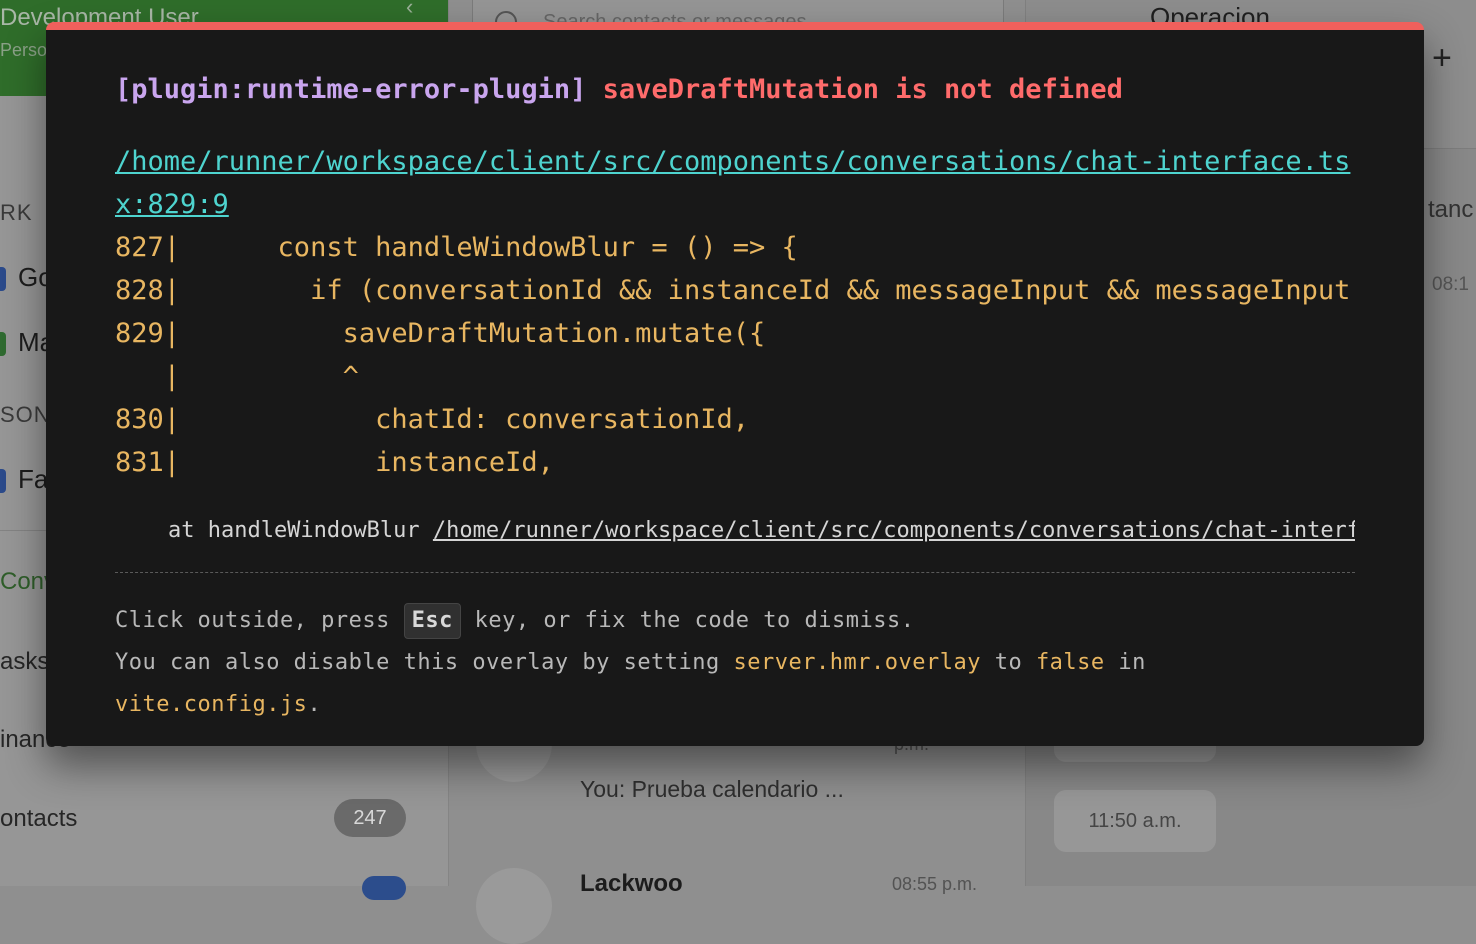  Describe the element at coordinates (24, 50) in the screenshot. I see `user-subtitle: Perso` at that location.